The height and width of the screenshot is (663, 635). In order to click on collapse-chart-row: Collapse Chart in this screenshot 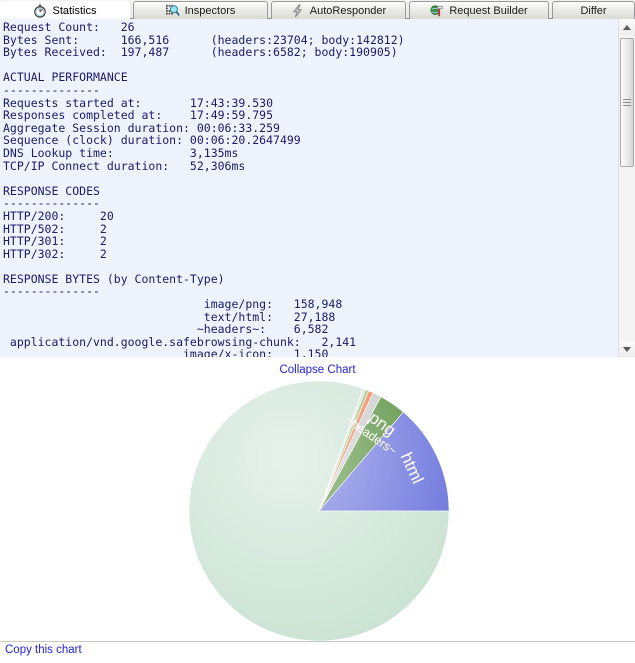, I will do `click(317, 369)`.